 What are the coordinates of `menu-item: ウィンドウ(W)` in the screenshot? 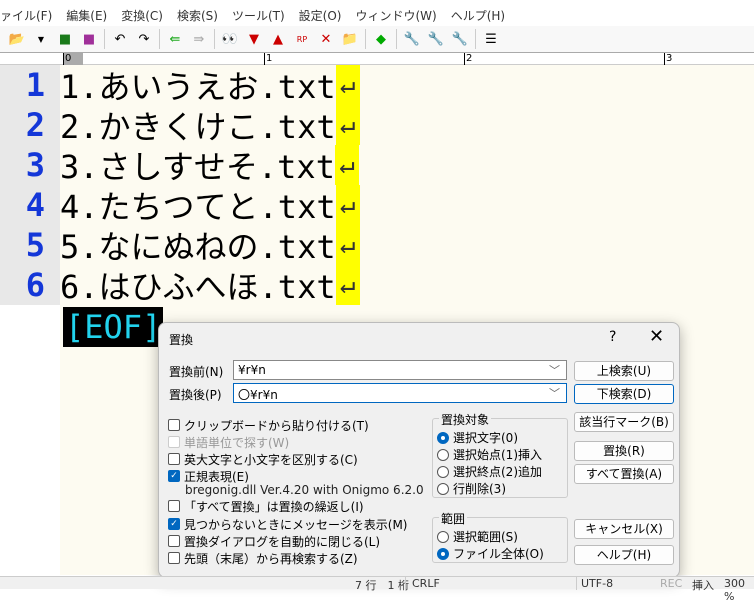 It's located at (395, 15).